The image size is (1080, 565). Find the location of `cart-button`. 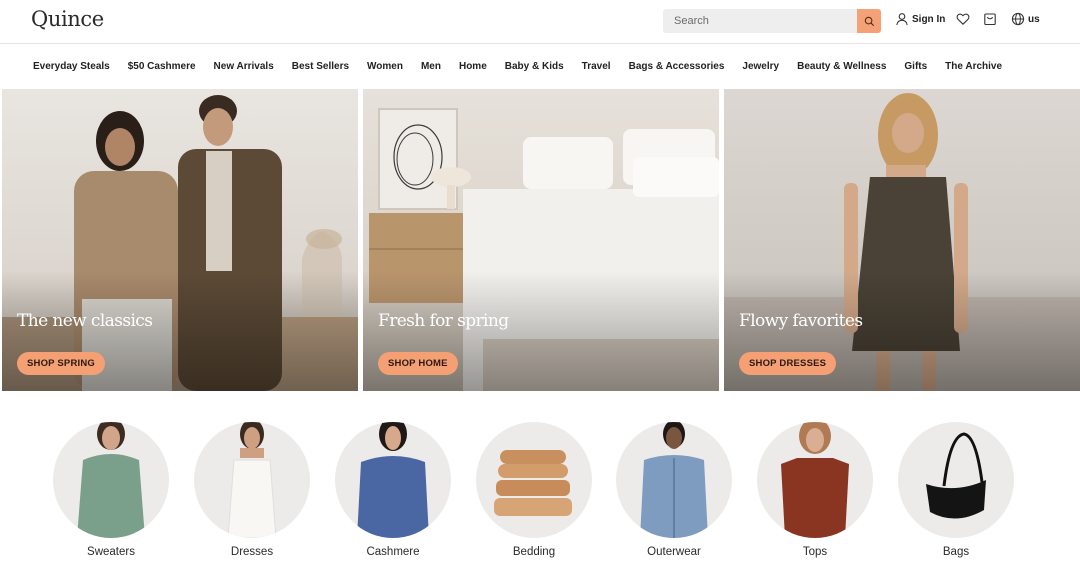

cart-button is located at coordinates (990, 19).